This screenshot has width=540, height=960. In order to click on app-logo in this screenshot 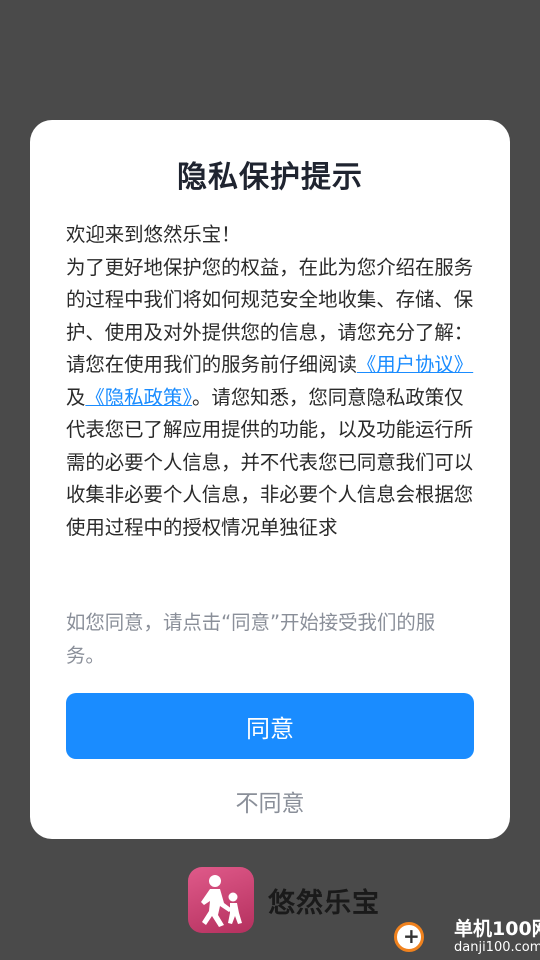, I will do `click(221, 900)`.